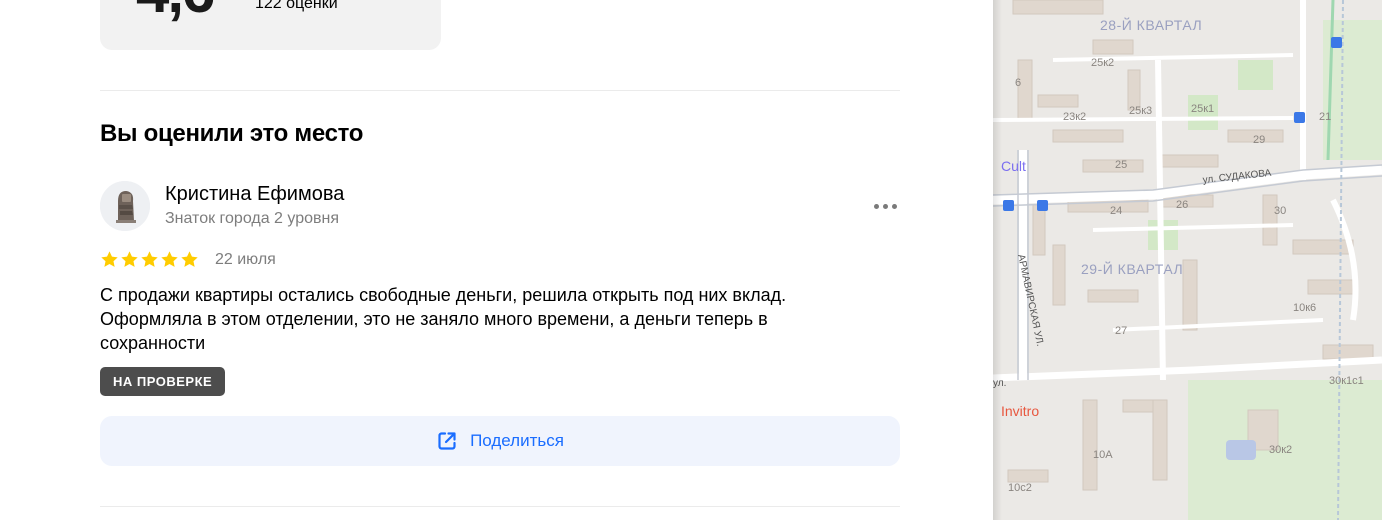  Describe the element at coordinates (153, 343) in the screenshot. I see `review-text-line: сохранности` at that location.